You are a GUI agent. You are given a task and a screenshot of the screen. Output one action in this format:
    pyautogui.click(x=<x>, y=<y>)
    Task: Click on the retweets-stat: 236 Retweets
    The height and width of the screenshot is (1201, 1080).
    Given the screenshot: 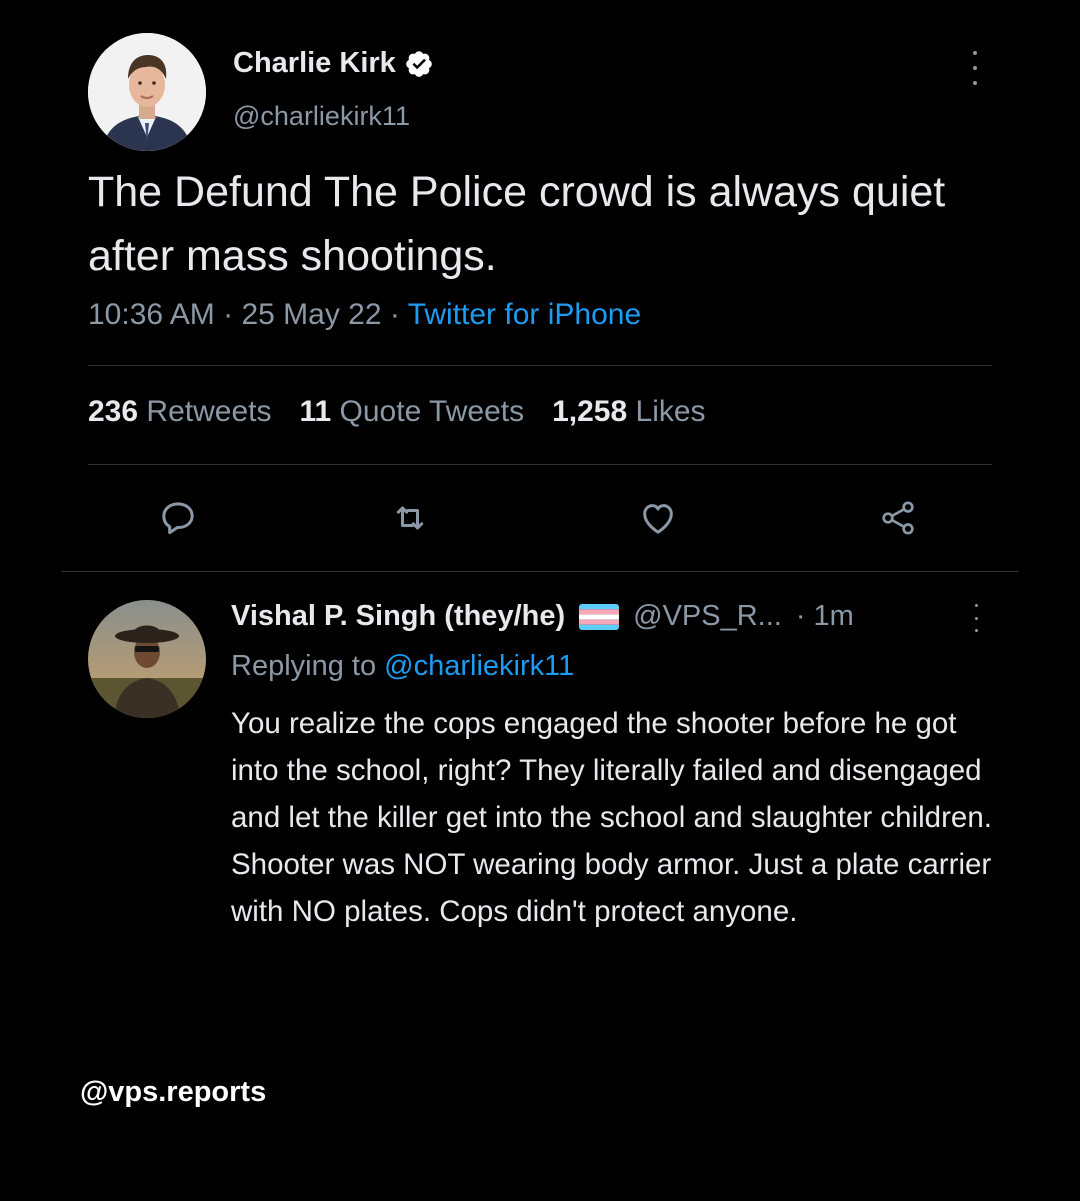 What is the action you would take?
    pyautogui.click(x=179, y=411)
    